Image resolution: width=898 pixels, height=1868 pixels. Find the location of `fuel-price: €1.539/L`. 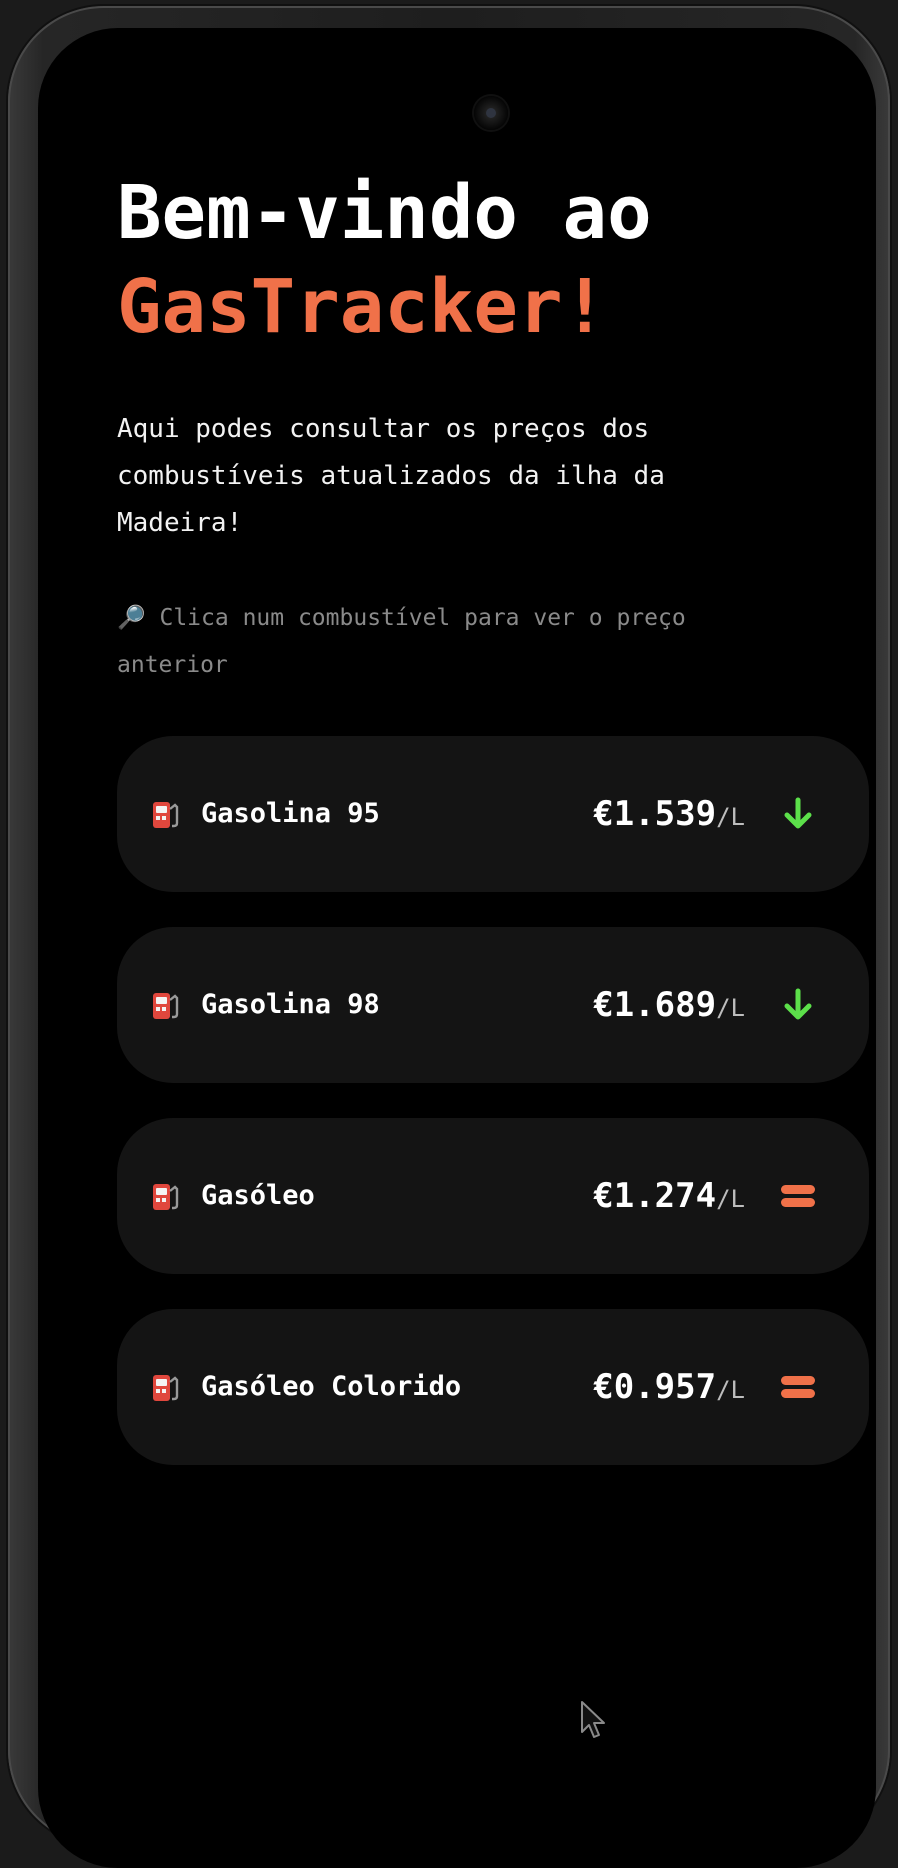

fuel-price: €1.539/L is located at coordinates (669, 814).